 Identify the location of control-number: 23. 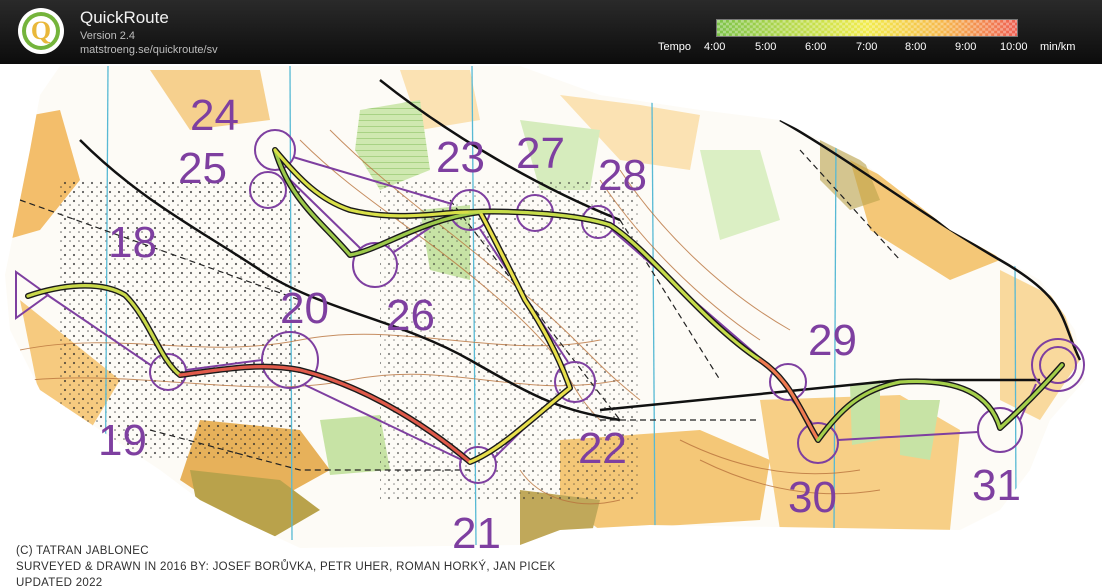
(460, 157).